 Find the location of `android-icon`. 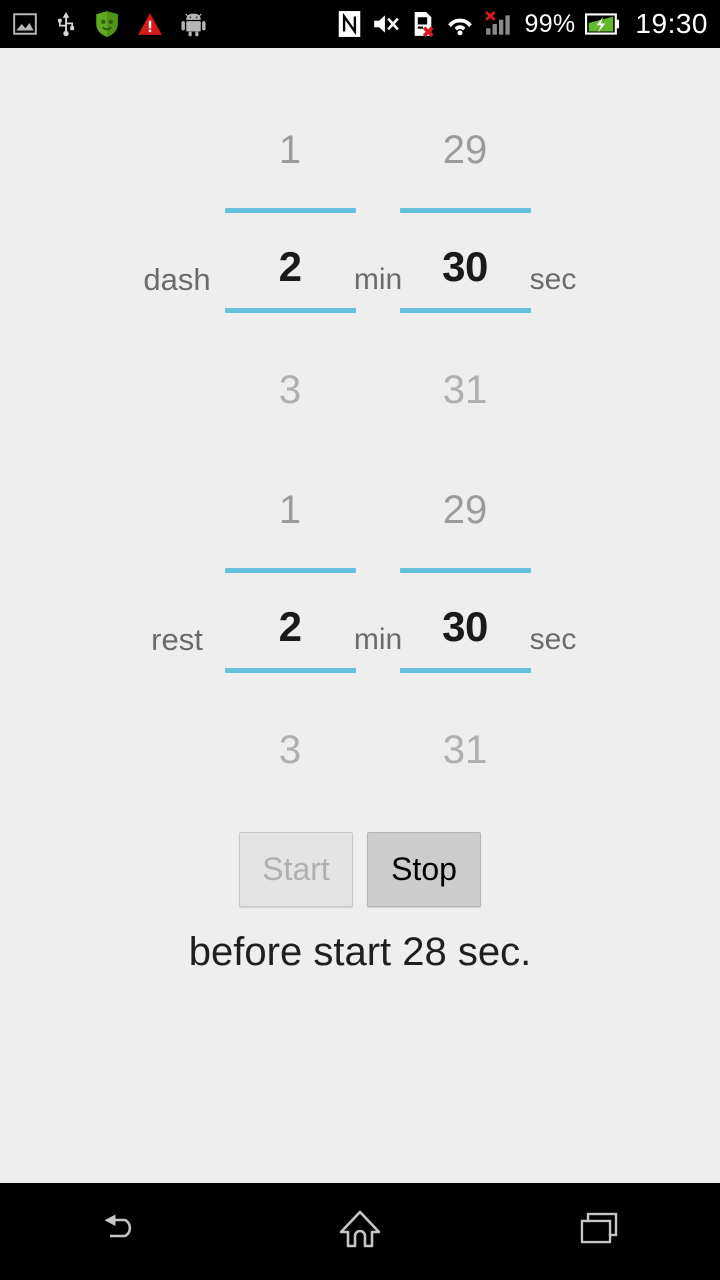

android-icon is located at coordinates (193, 24).